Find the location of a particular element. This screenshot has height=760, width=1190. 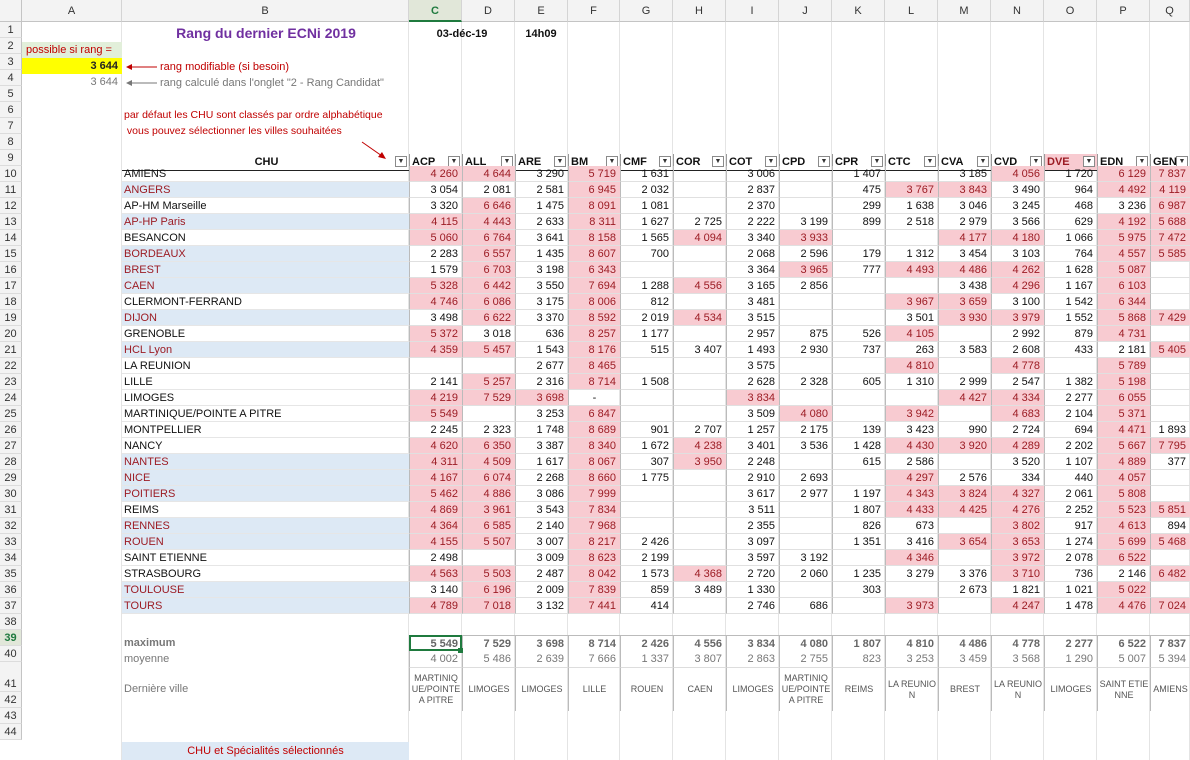

column-header-n: N is located at coordinates (1017, 11).